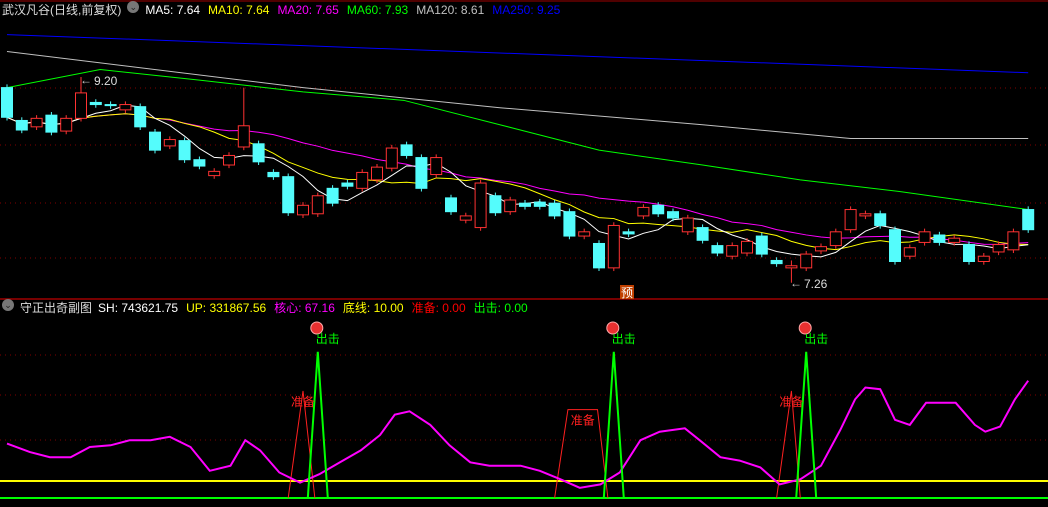  What do you see at coordinates (293, 10) in the screenshot?
I see `ma-label-name: MA20` at bounding box center [293, 10].